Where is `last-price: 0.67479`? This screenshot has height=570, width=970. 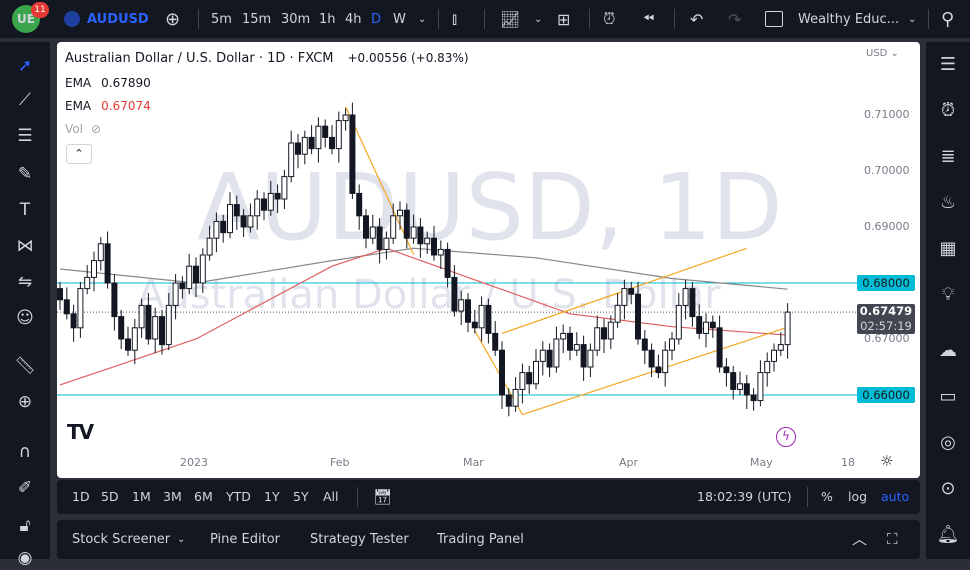
last-price: 0.67479 is located at coordinates (886, 311).